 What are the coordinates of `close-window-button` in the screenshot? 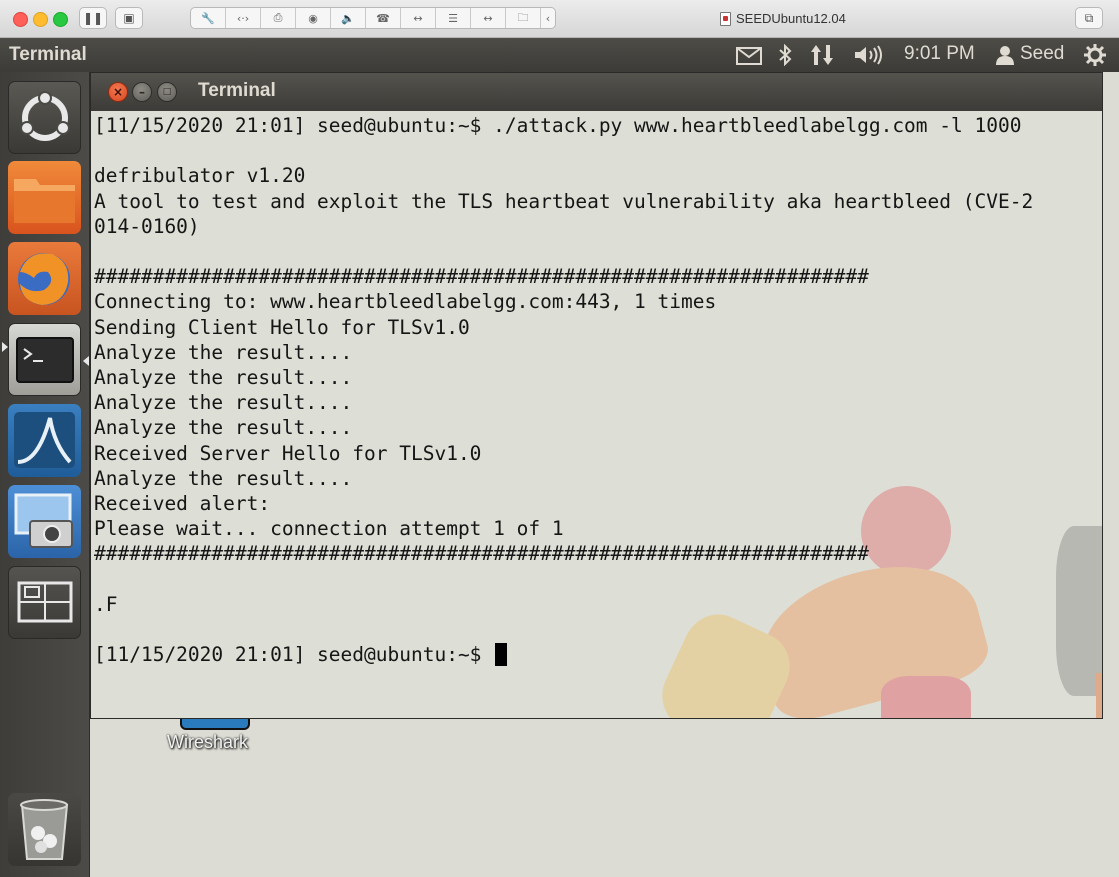 It's located at (20, 19).